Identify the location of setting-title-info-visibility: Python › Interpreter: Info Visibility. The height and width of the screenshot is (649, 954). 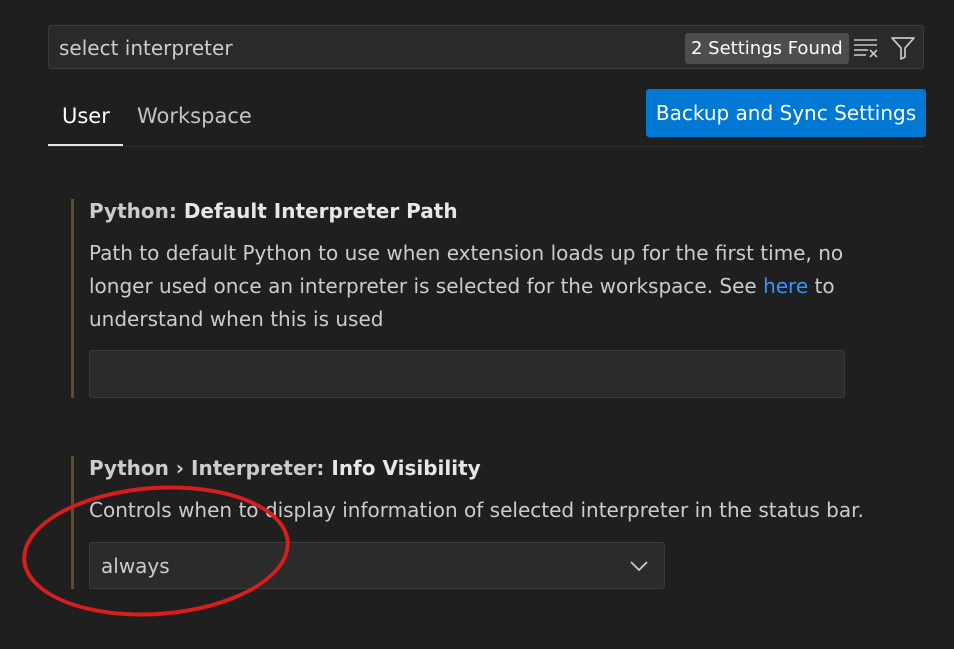
(285, 468).